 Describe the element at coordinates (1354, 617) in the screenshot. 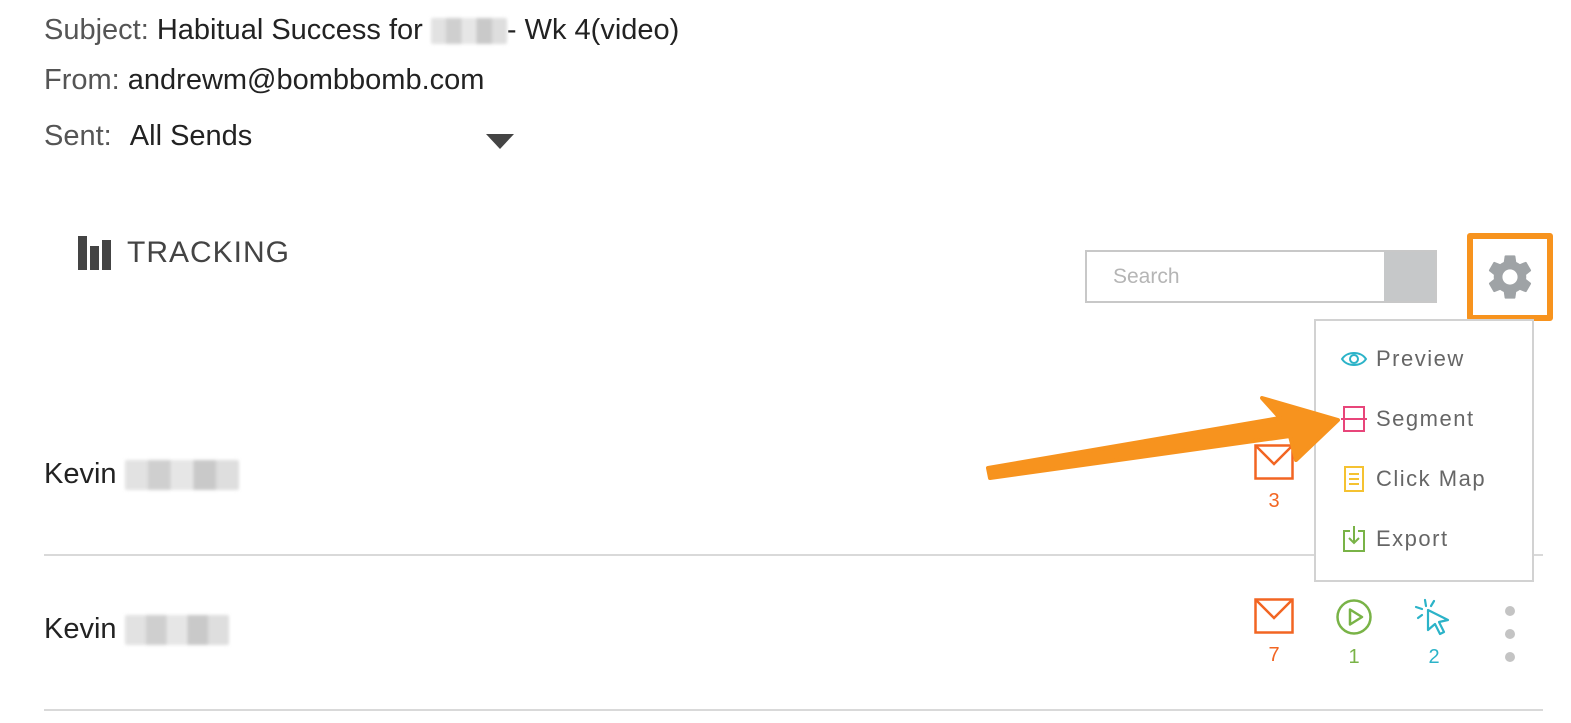

I see `play-circle-icon` at that location.